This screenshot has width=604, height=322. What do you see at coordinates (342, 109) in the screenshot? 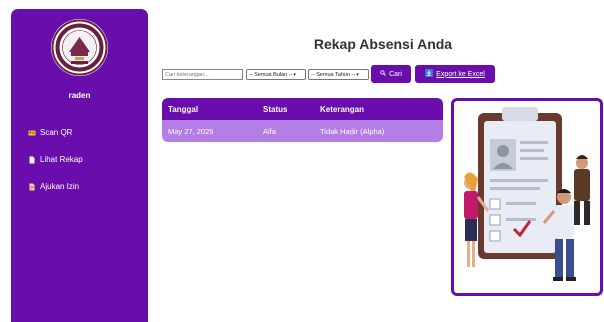
I see `column-header-keterangan: Keterangan` at bounding box center [342, 109].